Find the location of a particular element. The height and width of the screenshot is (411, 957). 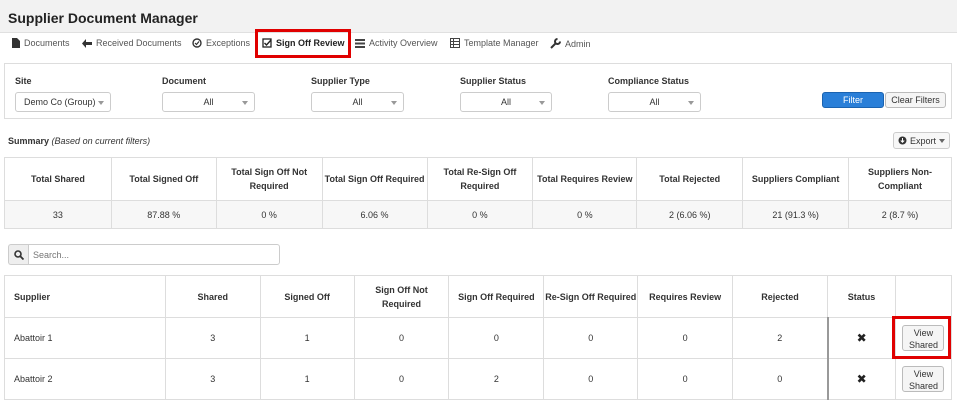

export-button: Export is located at coordinates (921, 140).